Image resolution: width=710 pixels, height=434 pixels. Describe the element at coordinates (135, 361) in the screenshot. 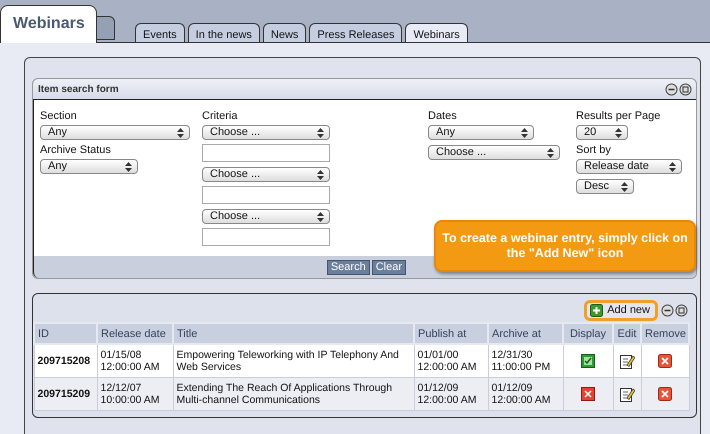

I see `table-cell: 01/15/08 12:00:00 AM` at that location.